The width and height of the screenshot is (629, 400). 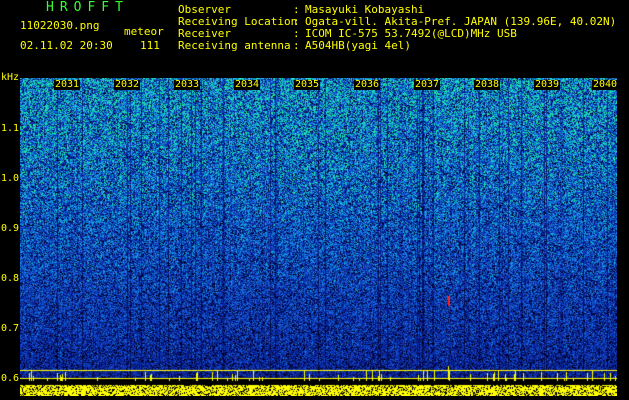 I want to click on freq-tick: 0.8, so click(x=10, y=278).